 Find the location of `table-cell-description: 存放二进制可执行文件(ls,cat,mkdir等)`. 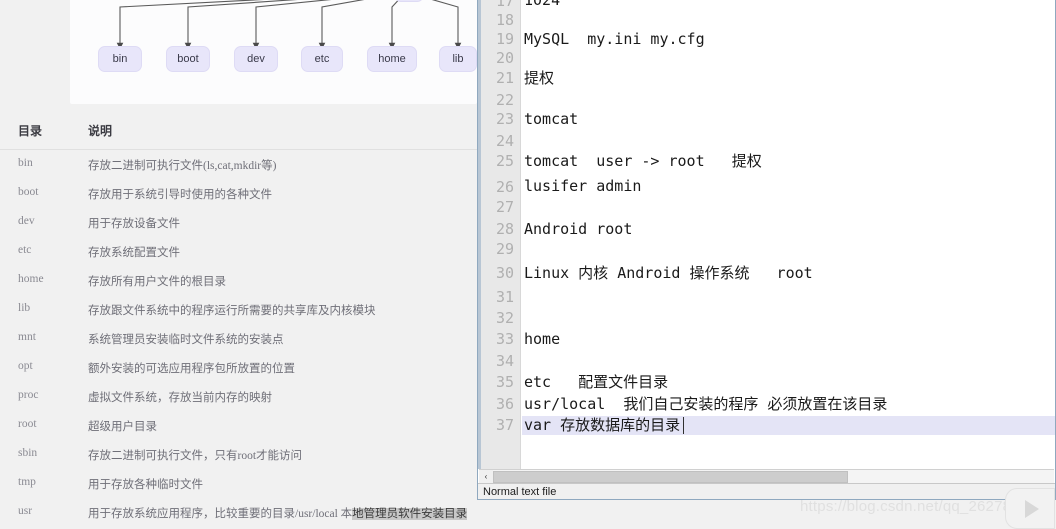

table-cell-description: 存放二进制可执行文件(ls,cat,mkdir等) is located at coordinates (182, 166).